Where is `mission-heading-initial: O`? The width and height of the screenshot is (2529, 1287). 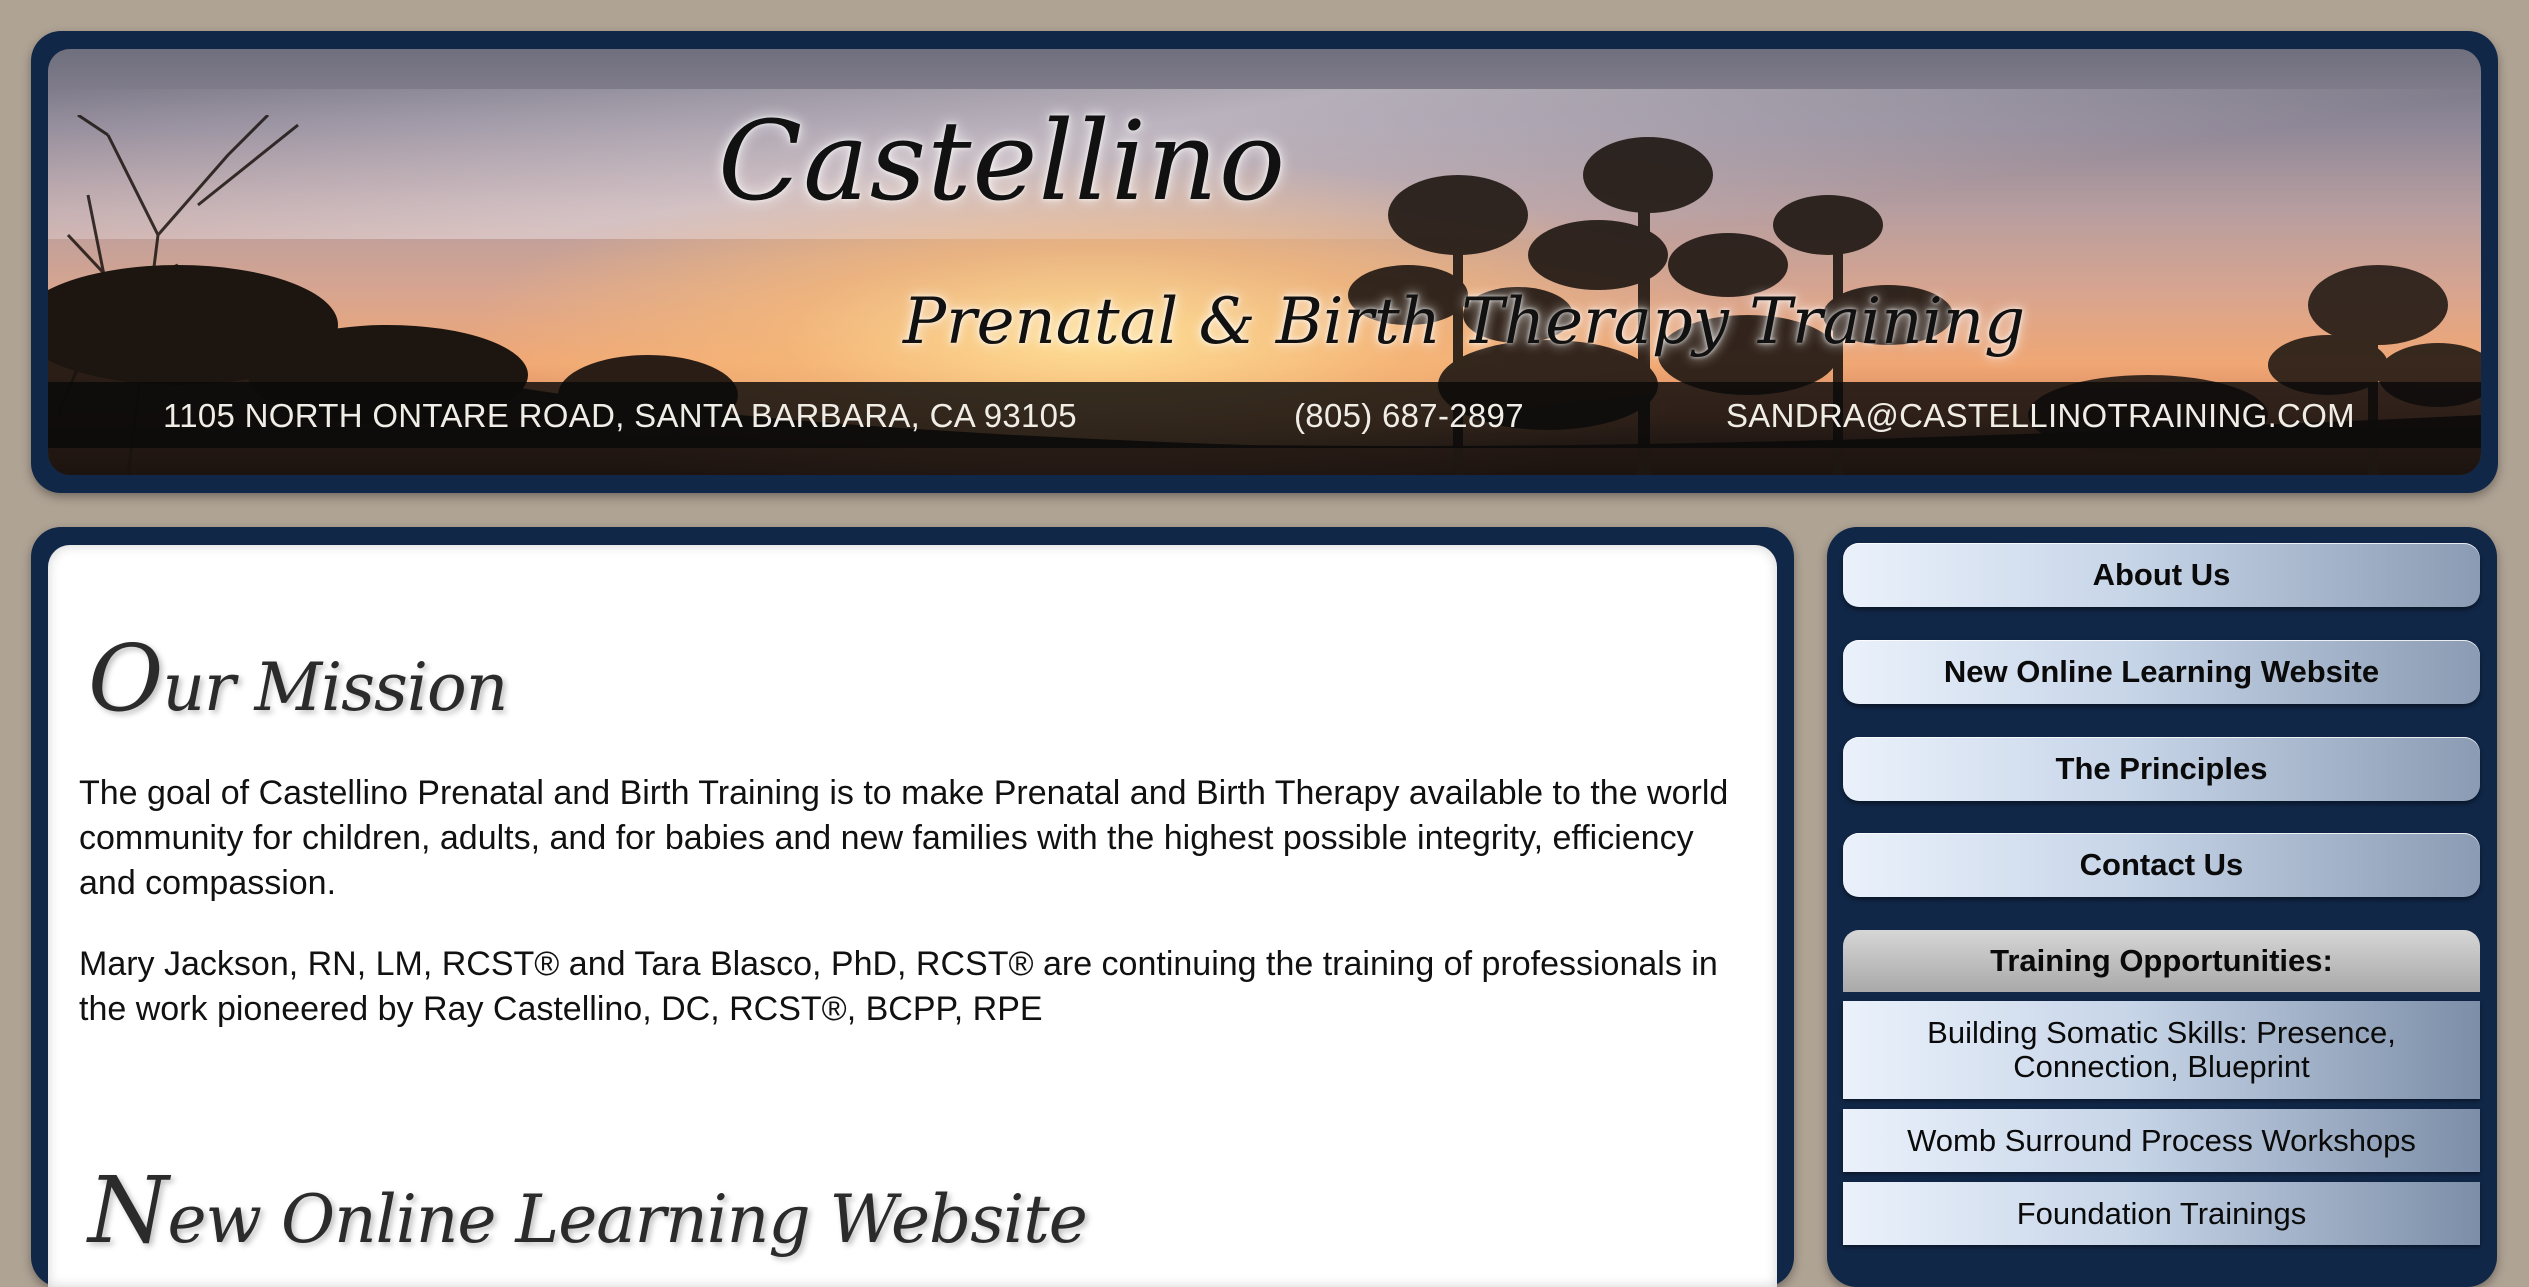 mission-heading-initial: O is located at coordinates (125, 678).